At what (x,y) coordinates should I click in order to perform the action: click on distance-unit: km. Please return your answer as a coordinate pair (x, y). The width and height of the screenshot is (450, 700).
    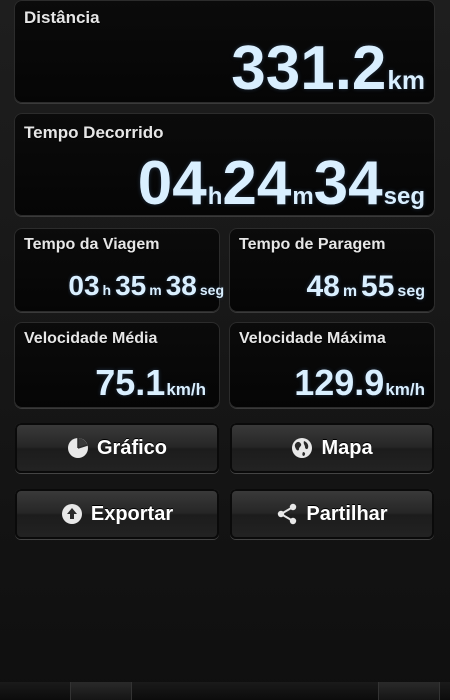
    Looking at the image, I should click on (406, 80).